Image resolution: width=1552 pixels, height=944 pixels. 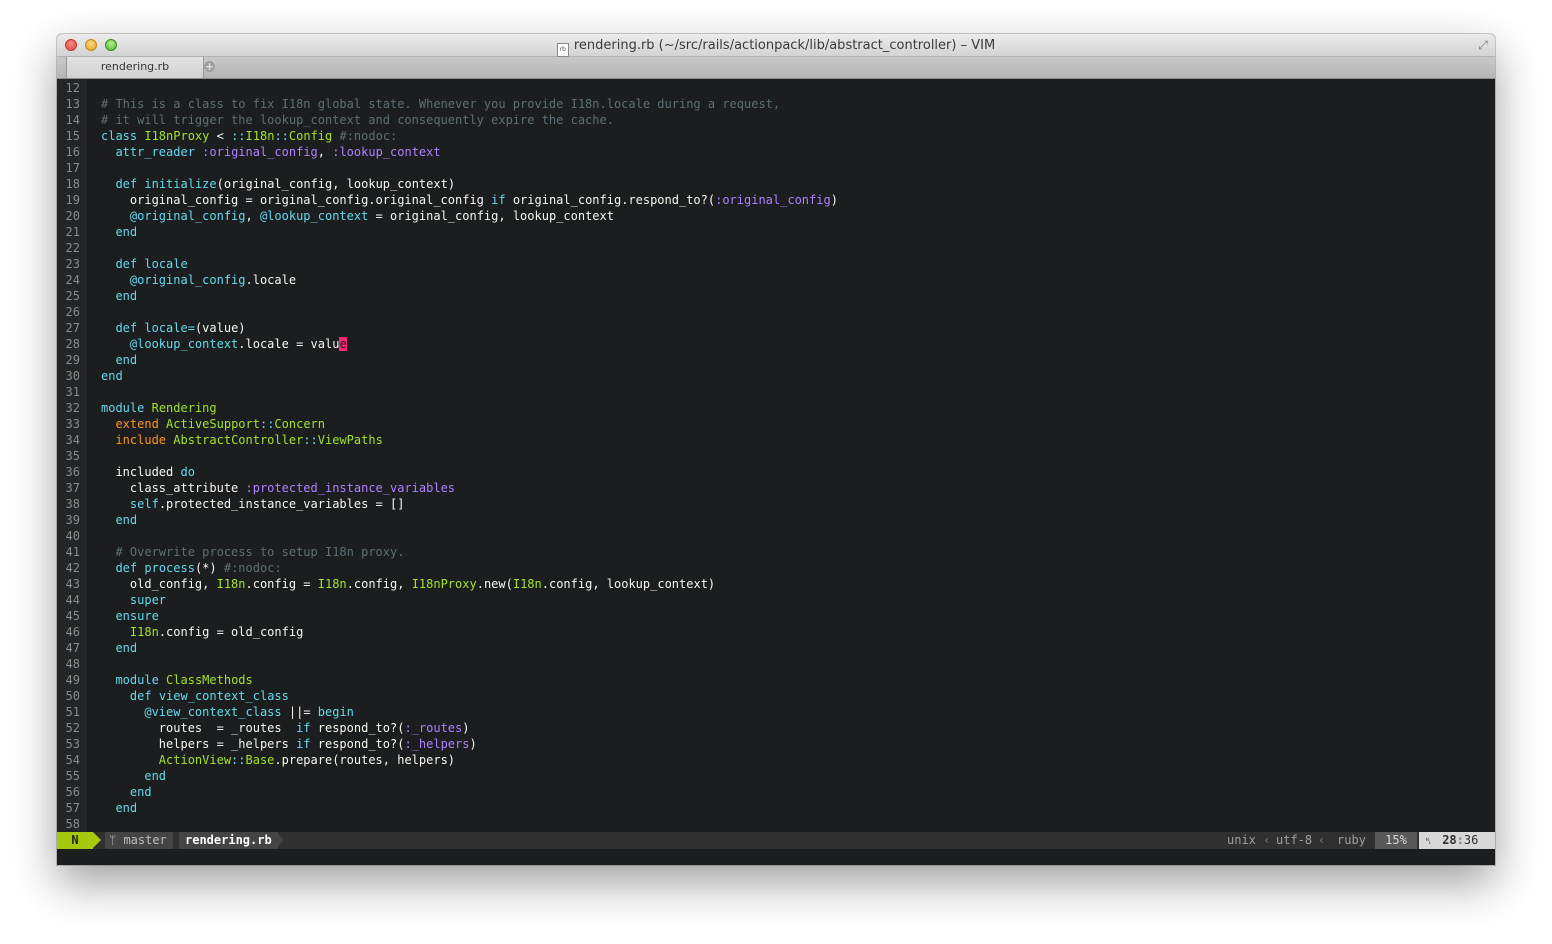 What do you see at coordinates (184, 408) in the screenshot?
I see `code-token: Rendering` at bounding box center [184, 408].